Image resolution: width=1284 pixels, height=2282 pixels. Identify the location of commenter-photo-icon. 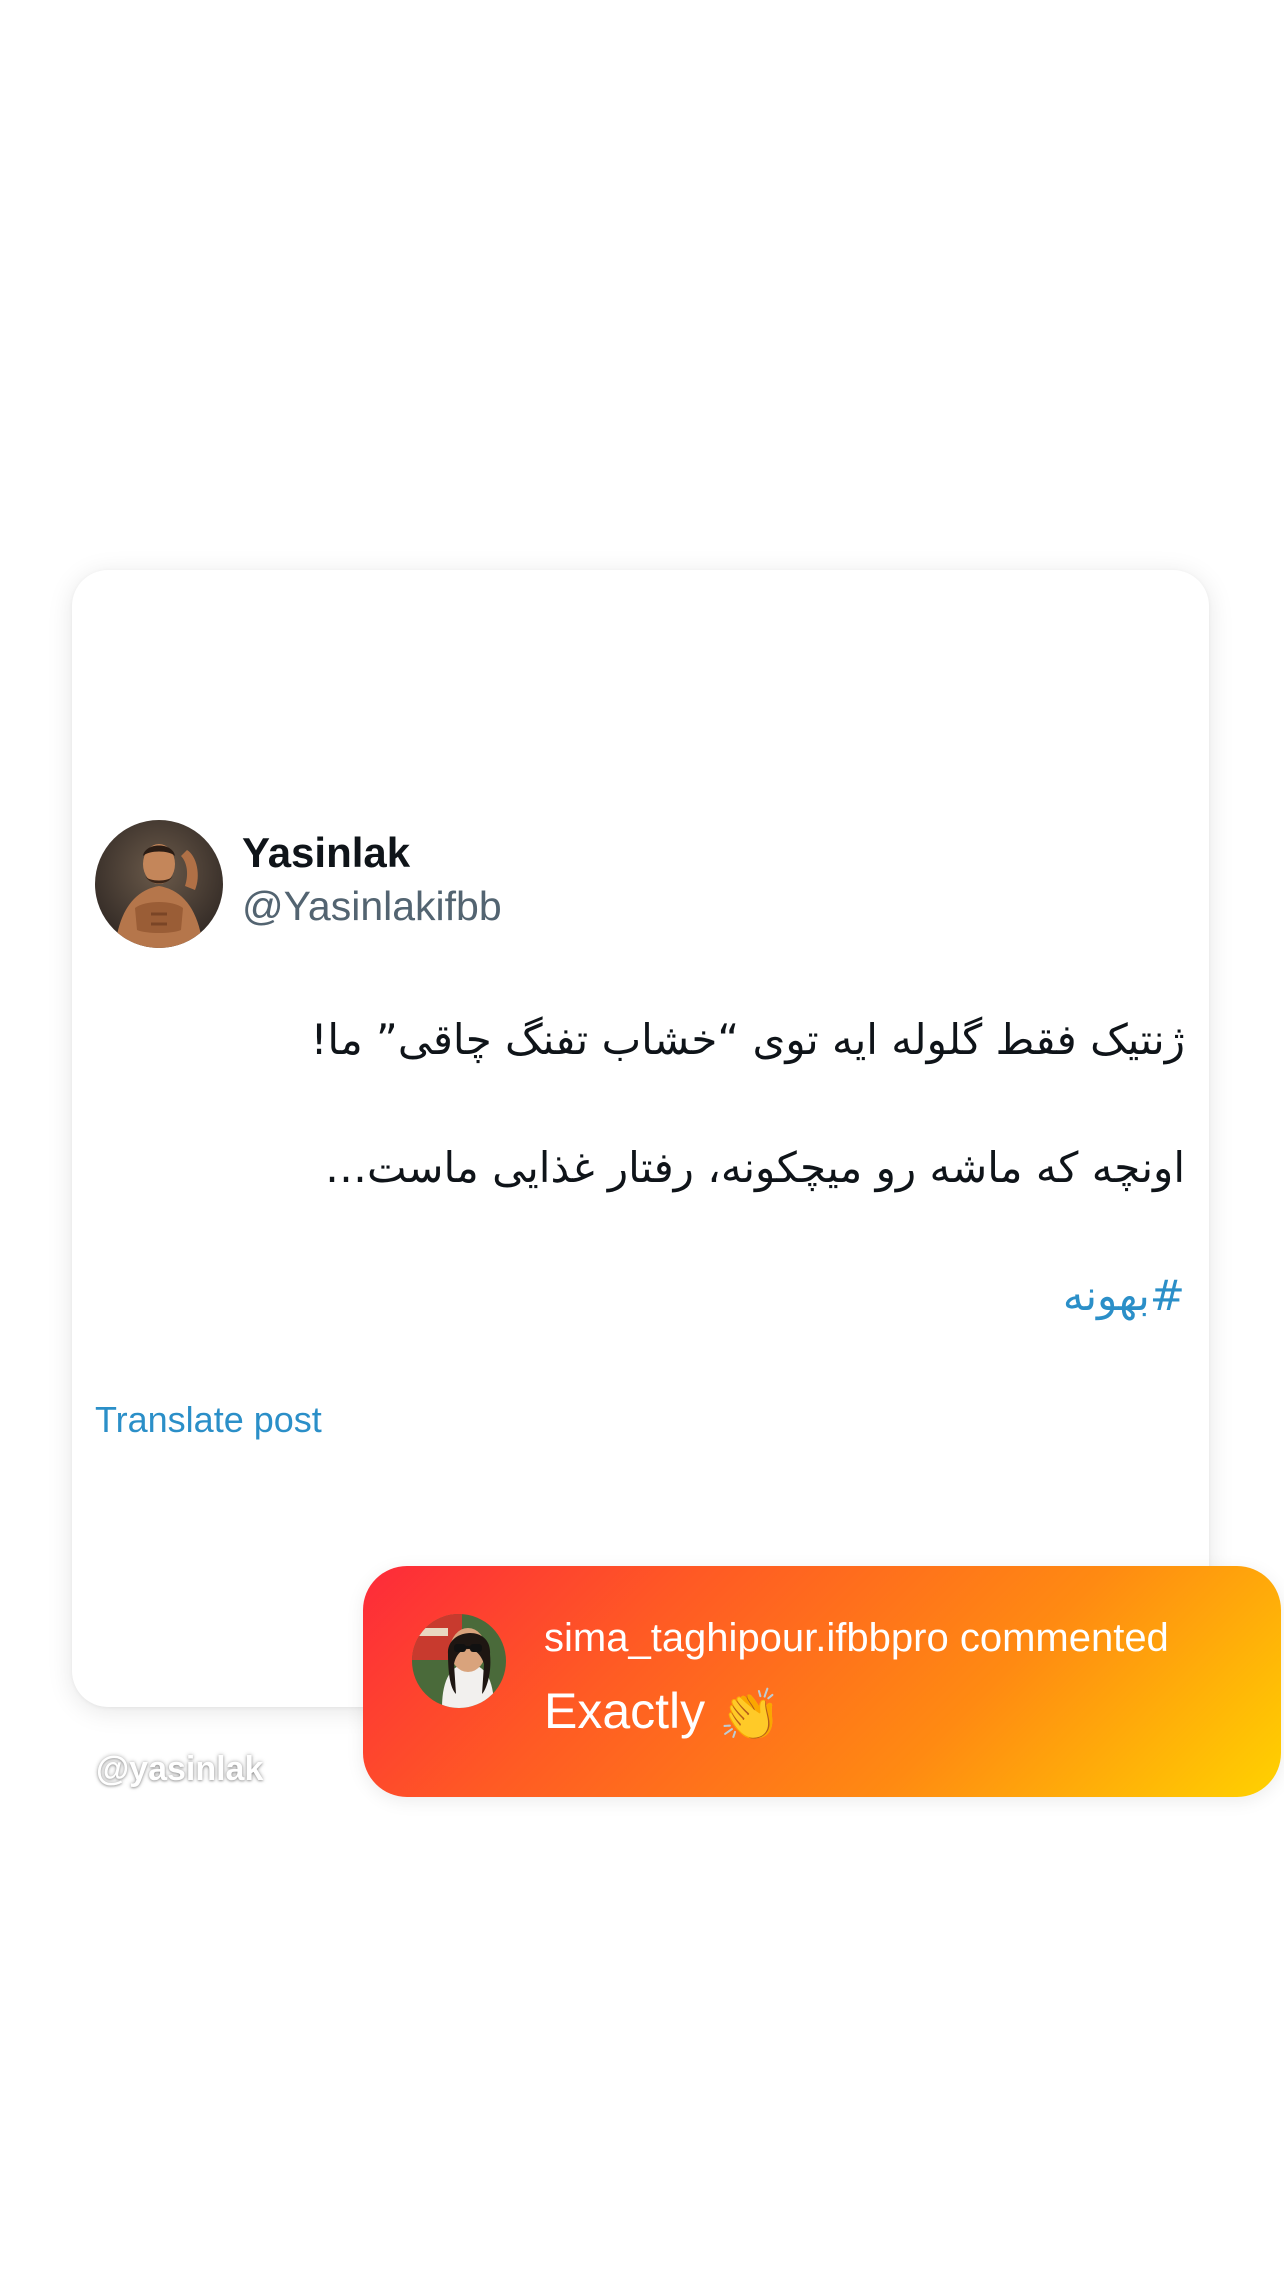
(459, 1661).